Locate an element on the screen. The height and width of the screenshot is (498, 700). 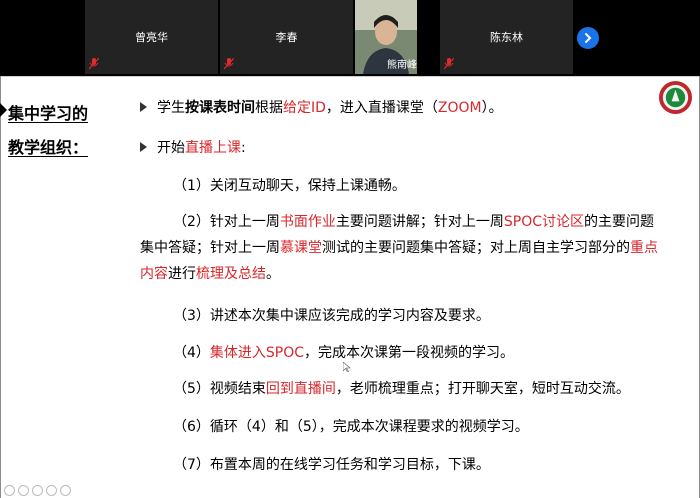
participant-tile: 李春 is located at coordinates (286, 37).